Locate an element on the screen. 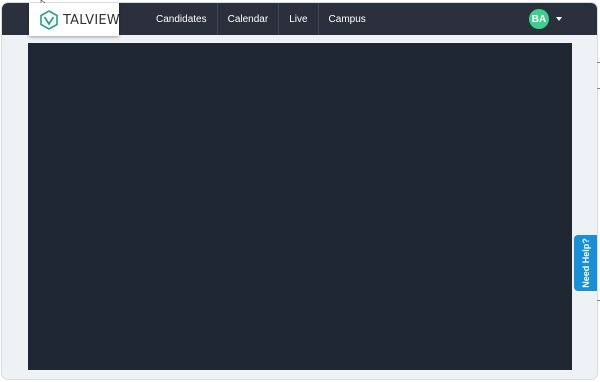 Image resolution: width=600 pixels, height=382 pixels. need-help-button: Need Help? is located at coordinates (585, 263).